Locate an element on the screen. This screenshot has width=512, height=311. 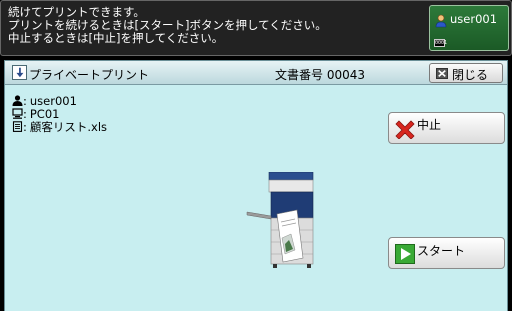
play-icon is located at coordinates (405, 254).